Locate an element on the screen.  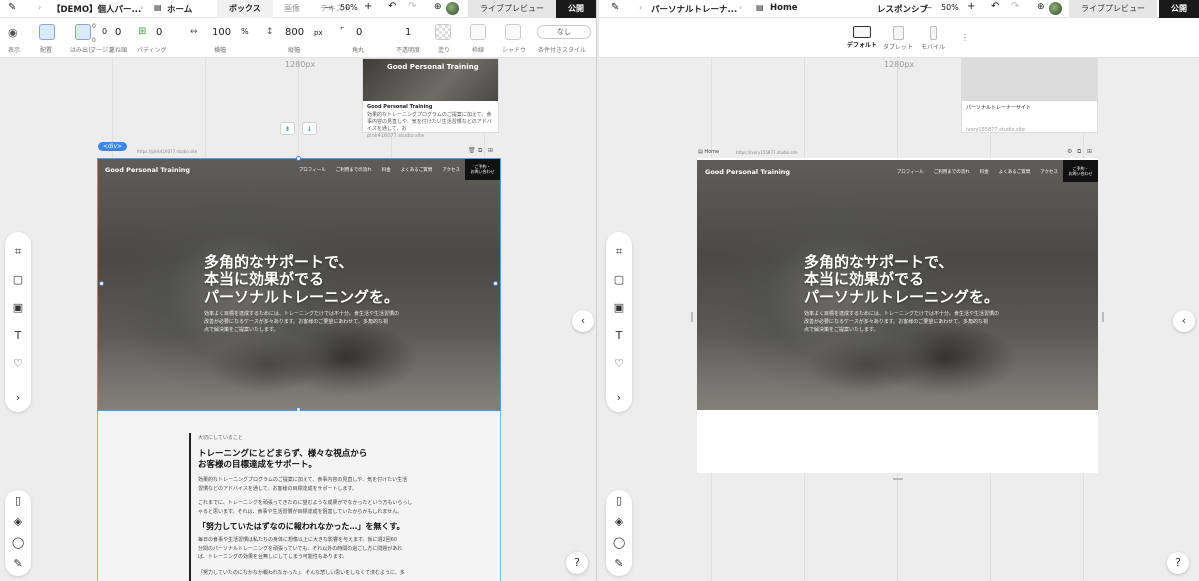
align-button: ⇟ is located at coordinates (287, 128).